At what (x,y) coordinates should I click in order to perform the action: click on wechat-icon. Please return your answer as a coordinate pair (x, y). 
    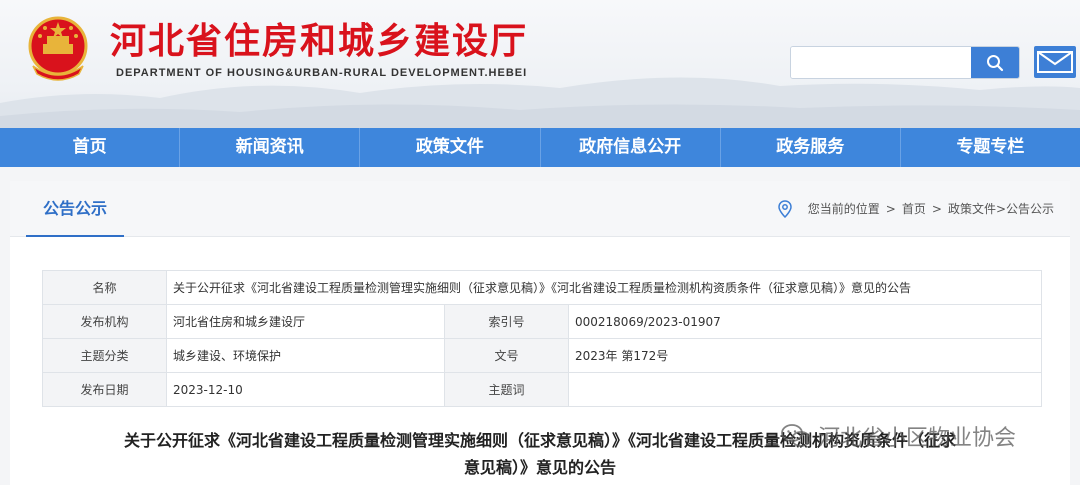
    Looking at the image, I should click on (796, 435).